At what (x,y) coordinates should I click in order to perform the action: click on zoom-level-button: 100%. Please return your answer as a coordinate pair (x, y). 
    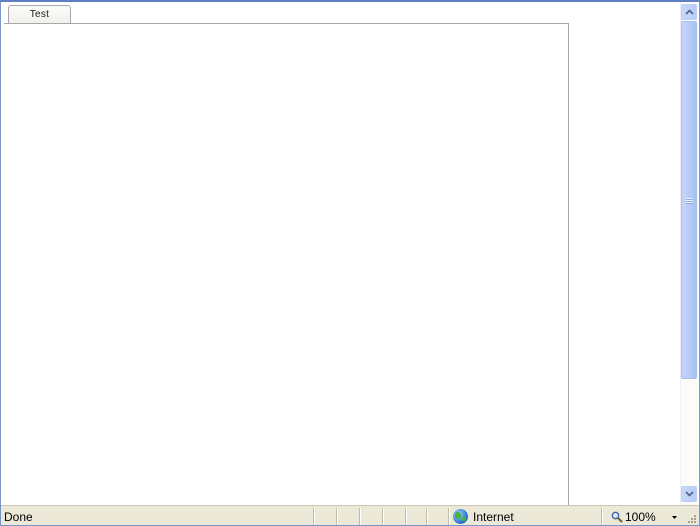
    Looking at the image, I should click on (633, 517).